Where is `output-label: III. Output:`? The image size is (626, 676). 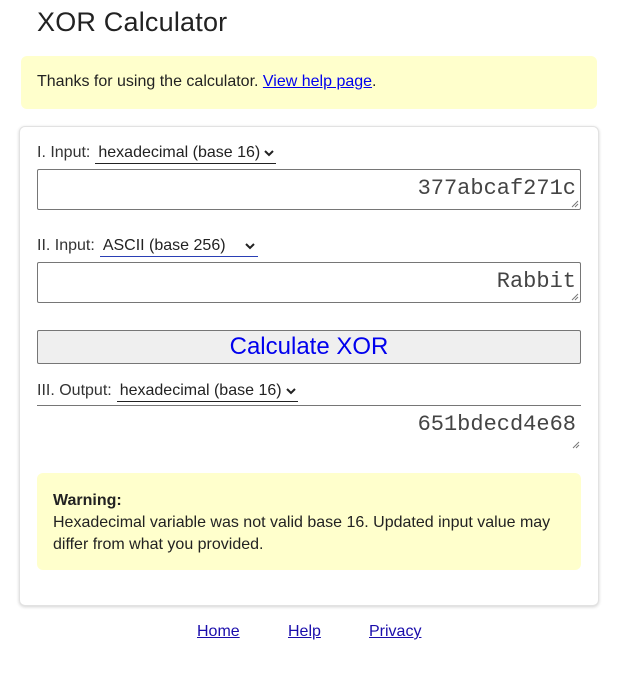 output-label: III. Output: is located at coordinates (74, 390).